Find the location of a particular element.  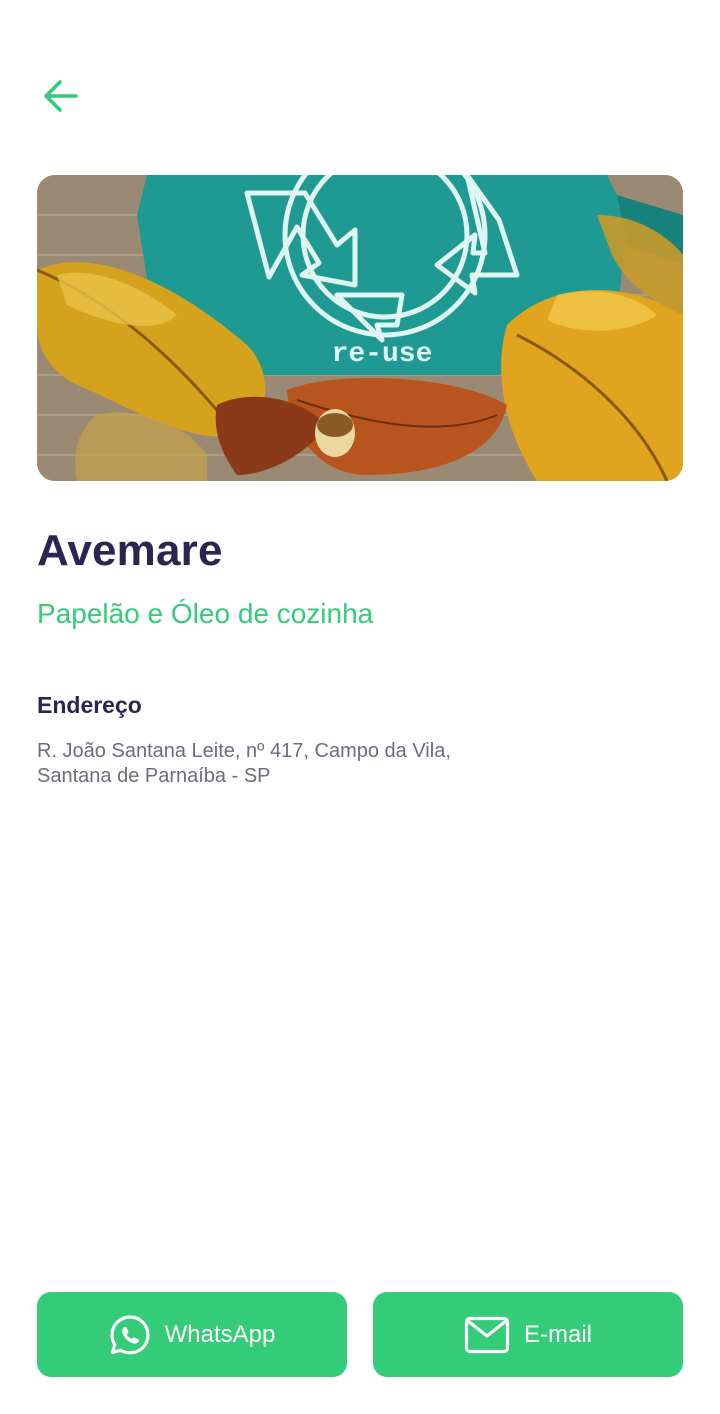

whatsapp-button: WhatsApp is located at coordinates (192, 1334).